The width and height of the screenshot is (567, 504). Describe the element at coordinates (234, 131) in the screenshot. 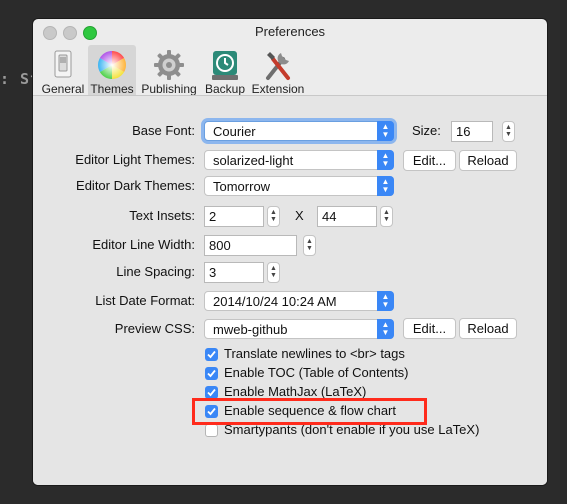

I see `base-font-value: Courier` at that location.